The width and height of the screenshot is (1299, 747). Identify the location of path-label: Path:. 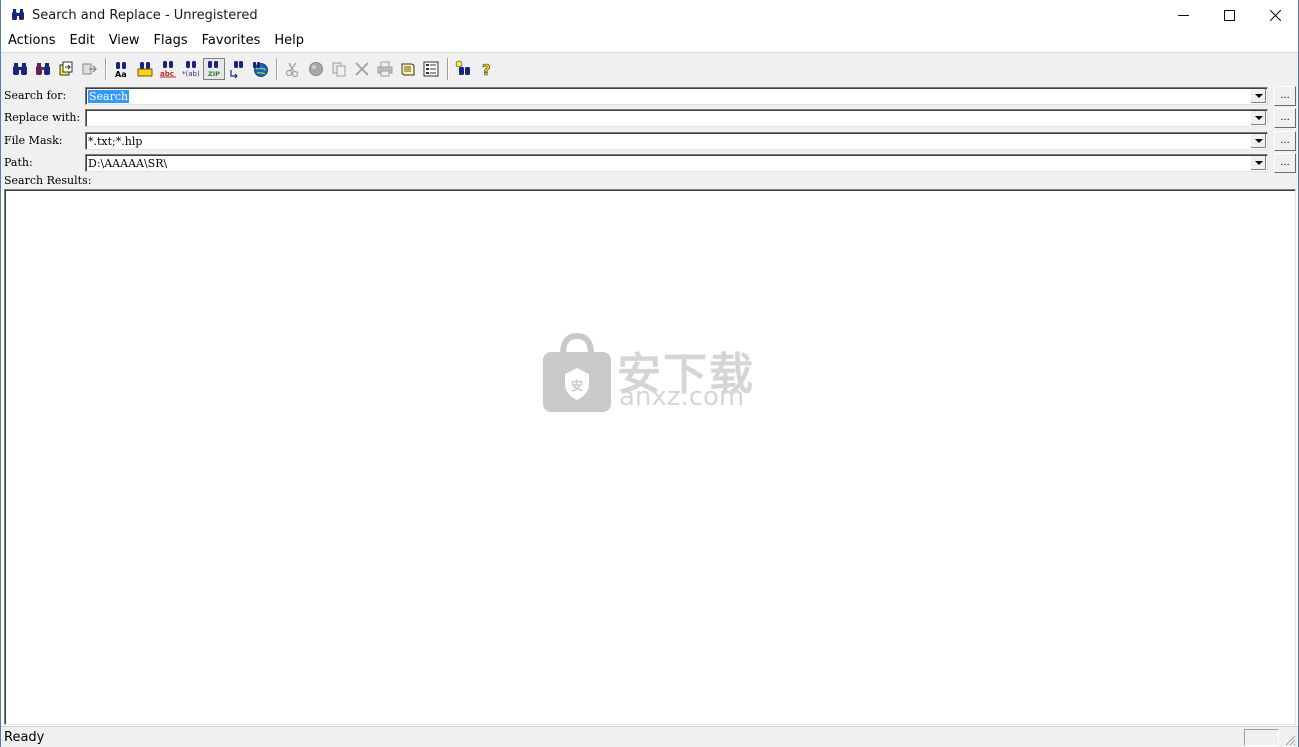
(18, 162).